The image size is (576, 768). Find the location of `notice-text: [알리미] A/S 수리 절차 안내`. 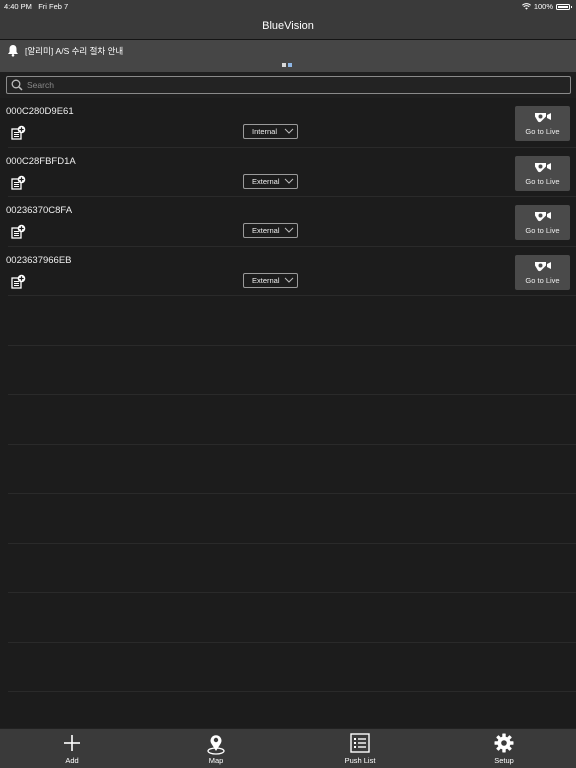

notice-text: [알리미] A/S 수리 절차 안내 is located at coordinates (74, 51).